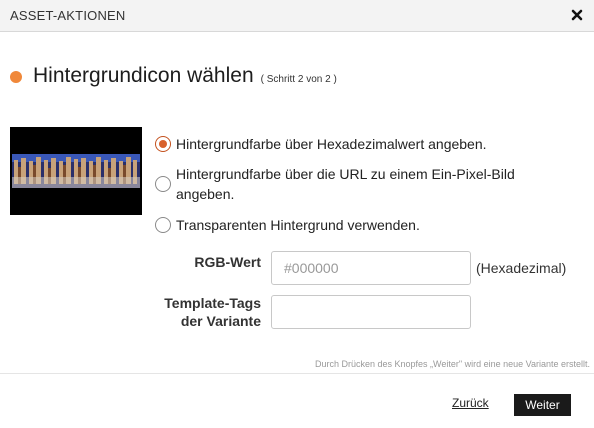 This screenshot has width=594, height=428. Describe the element at coordinates (297, 16) in the screenshot. I see `dialog-titlebar: ASSET-AKTIONEN` at that location.